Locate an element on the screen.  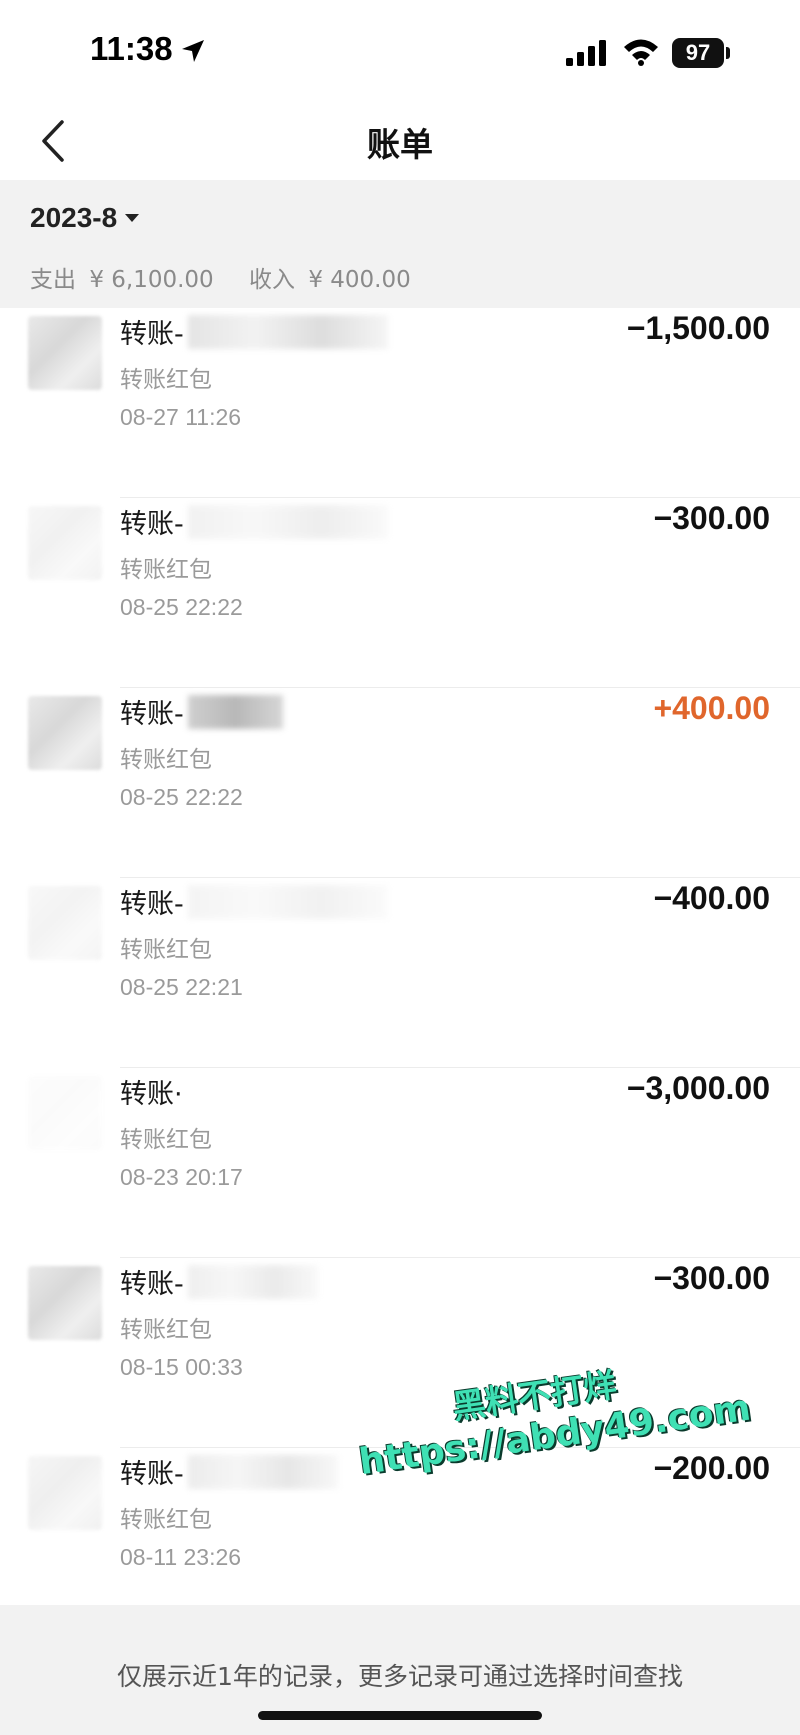
expense-label: 支出 is located at coordinates (53, 280).